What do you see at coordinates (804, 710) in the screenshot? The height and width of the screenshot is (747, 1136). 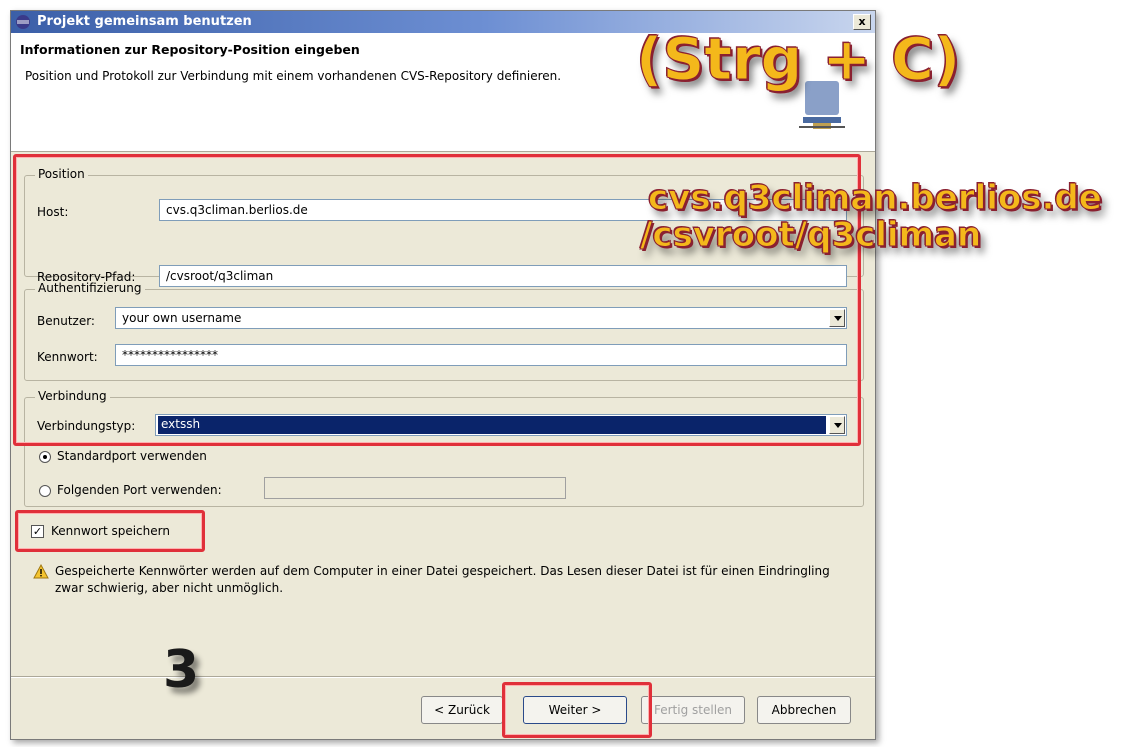 I see `cancel-button: Abbrechen` at bounding box center [804, 710].